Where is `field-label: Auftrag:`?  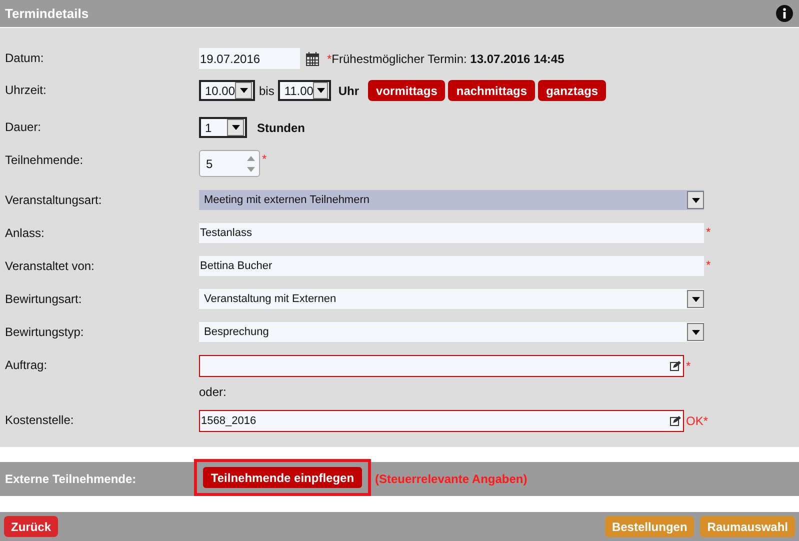
field-label: Auftrag: is located at coordinates (26, 365).